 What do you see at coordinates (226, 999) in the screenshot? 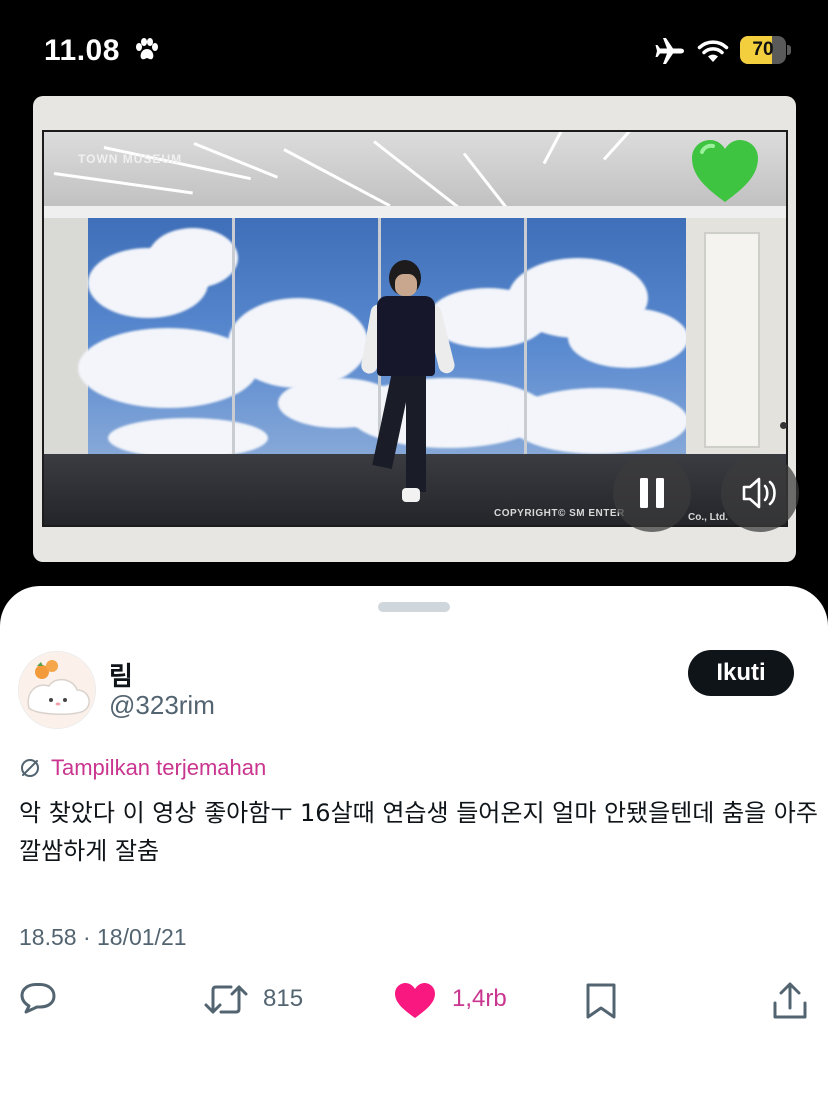
I see `retweet-icon` at bounding box center [226, 999].